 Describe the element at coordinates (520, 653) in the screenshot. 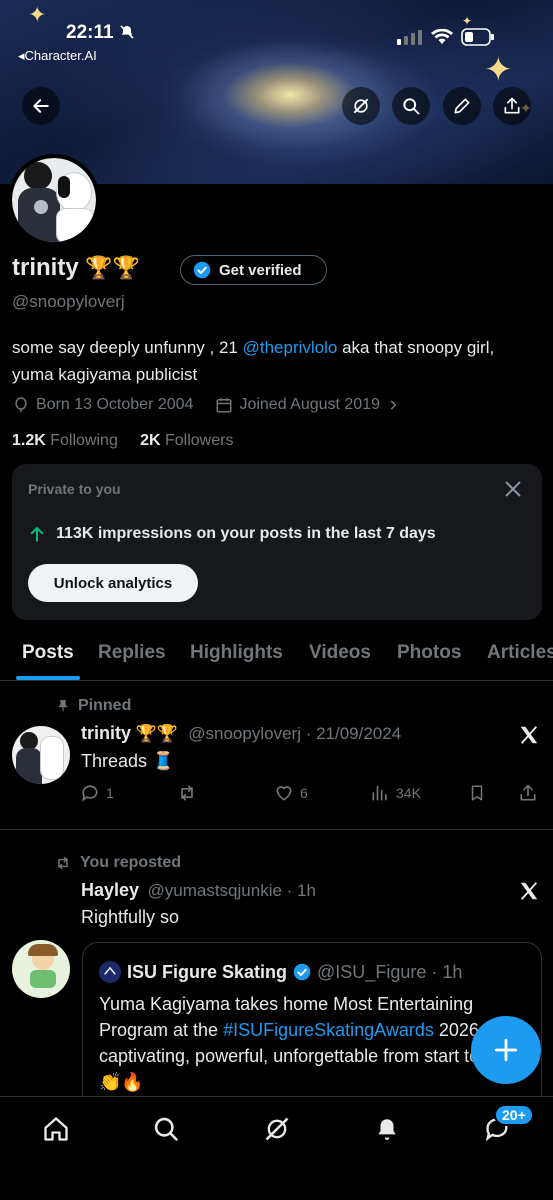

I see `tab-articles: Articles` at that location.